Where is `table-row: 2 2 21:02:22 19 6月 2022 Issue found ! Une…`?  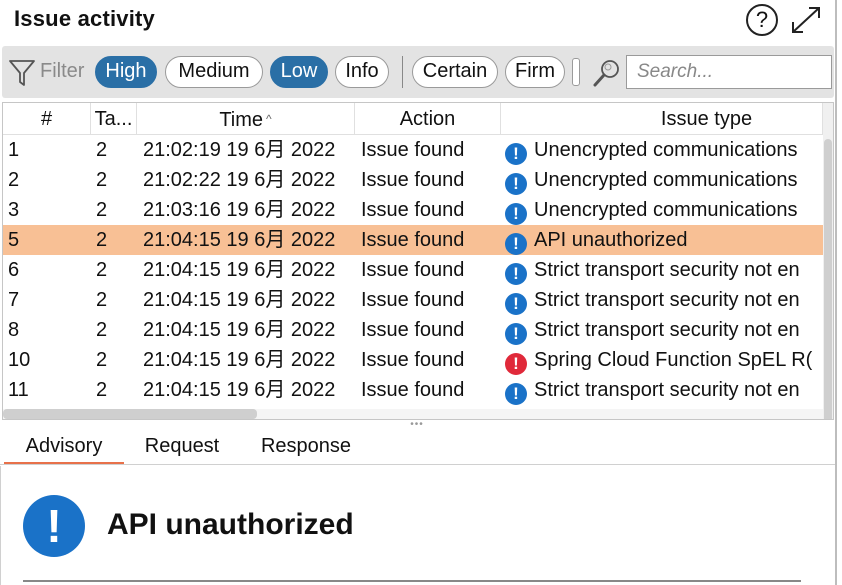 table-row: 2 2 21:02:22 19 6月 2022 Issue found ! Une… is located at coordinates (413, 180).